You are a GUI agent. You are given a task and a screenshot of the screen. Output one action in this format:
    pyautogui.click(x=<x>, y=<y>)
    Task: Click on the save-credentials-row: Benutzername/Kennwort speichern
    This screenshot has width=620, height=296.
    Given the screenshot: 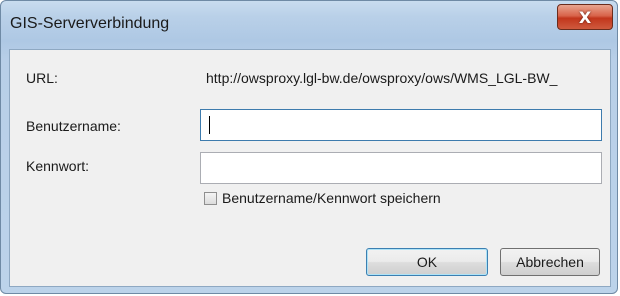 What is the action you would take?
    pyautogui.click(x=322, y=198)
    